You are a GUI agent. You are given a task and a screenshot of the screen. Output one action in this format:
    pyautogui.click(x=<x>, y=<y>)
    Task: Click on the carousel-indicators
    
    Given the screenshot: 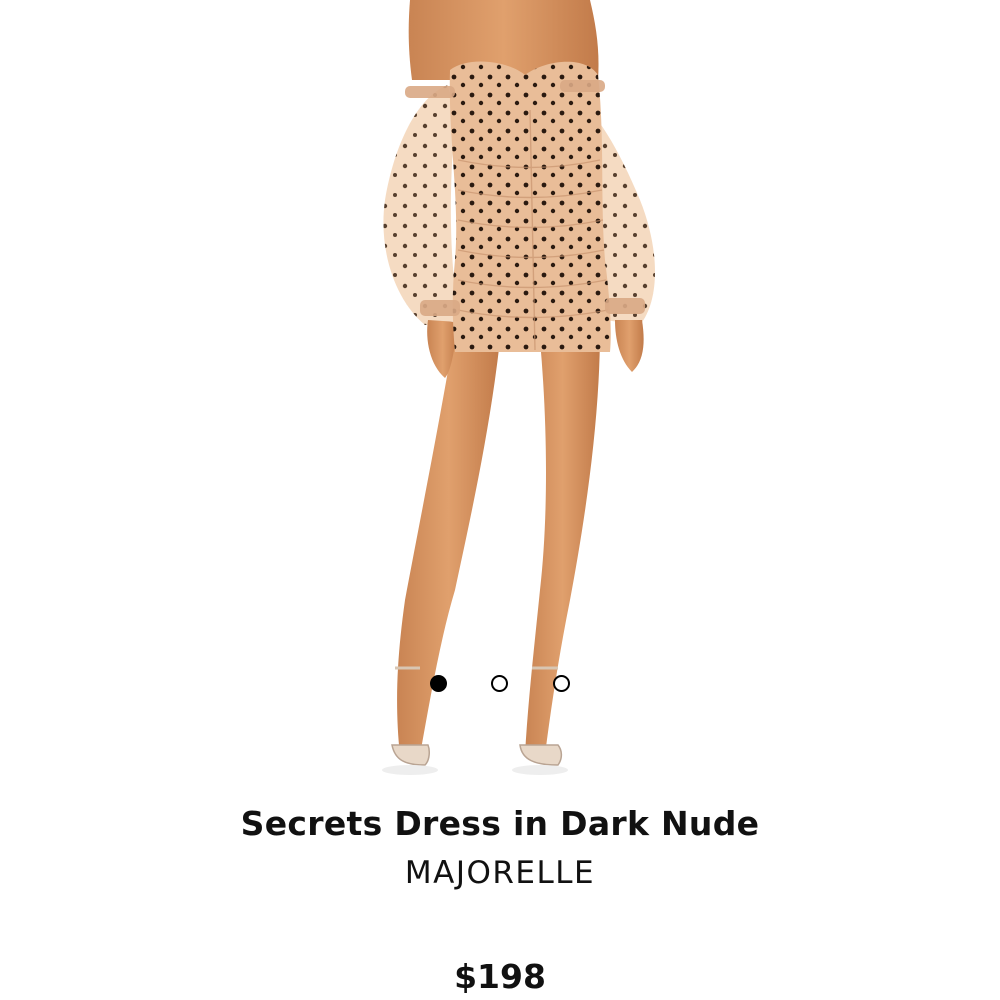 What is the action you would take?
    pyautogui.click(x=500, y=685)
    